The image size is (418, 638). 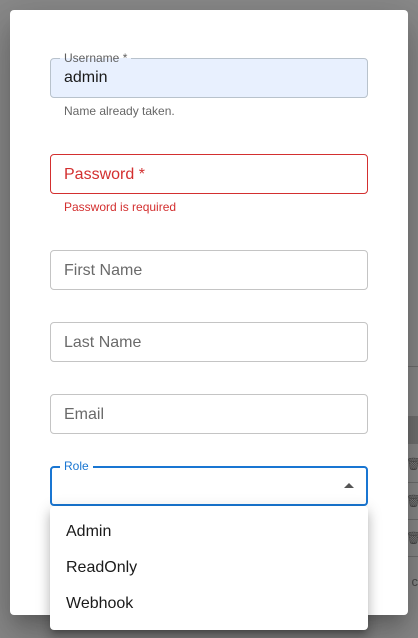 I want to click on first-name-field: First Name, so click(x=209, y=270).